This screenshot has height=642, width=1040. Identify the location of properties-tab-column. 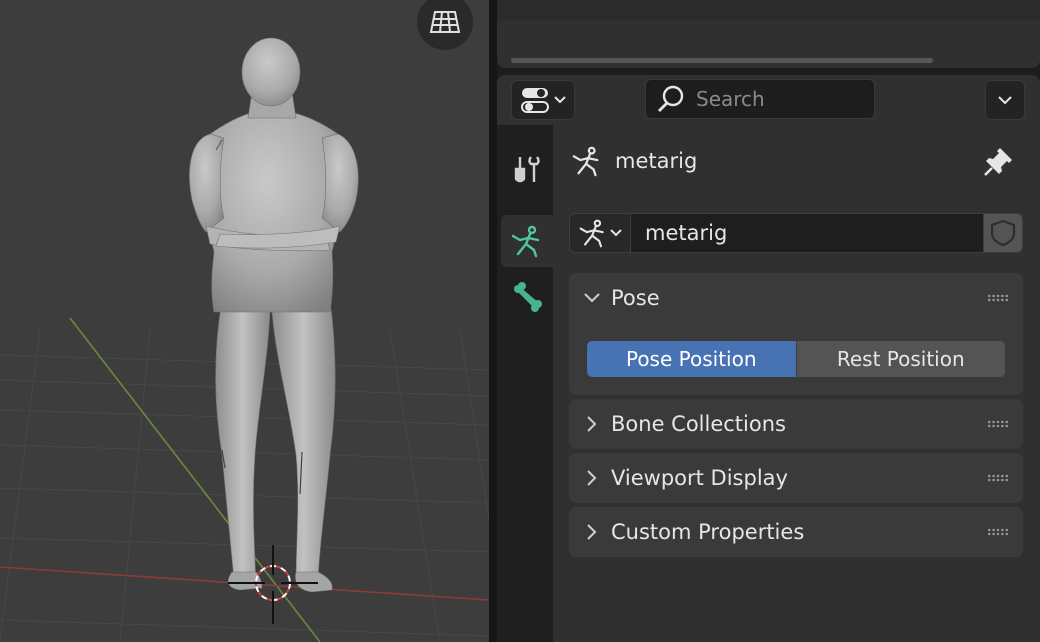
(525, 383).